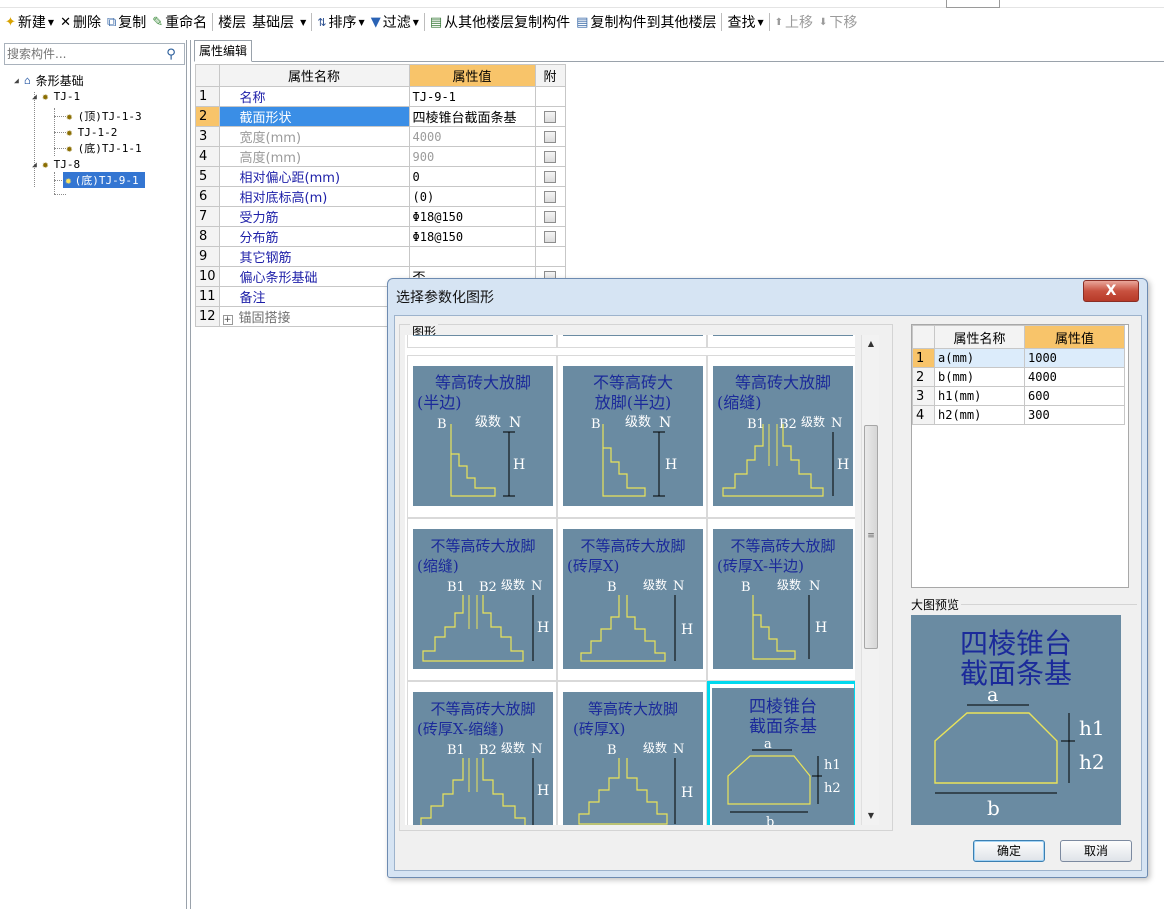 The height and width of the screenshot is (909, 1164). What do you see at coordinates (279, 22) in the screenshot?
I see `floor-select: 基础层 ▼` at bounding box center [279, 22].